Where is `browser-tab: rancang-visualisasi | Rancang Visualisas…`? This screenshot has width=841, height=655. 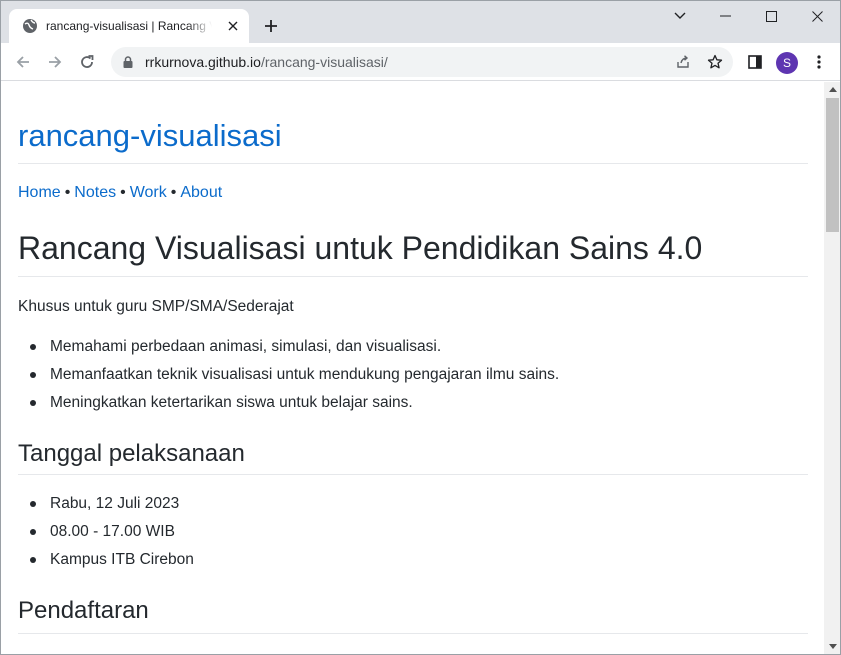
browser-tab: rancang-visualisasi | Rancang Visualisas… is located at coordinates (129, 26).